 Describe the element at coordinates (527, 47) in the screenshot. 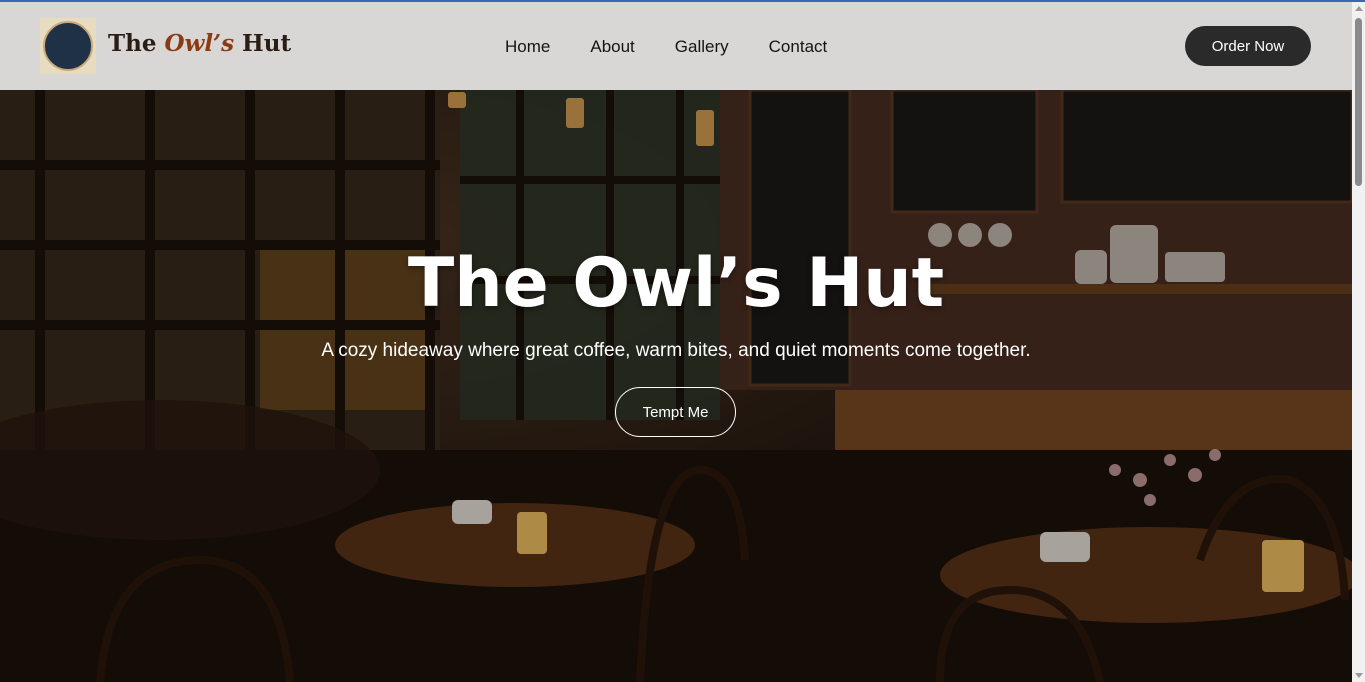

I see `nav-link-home: Home` at that location.